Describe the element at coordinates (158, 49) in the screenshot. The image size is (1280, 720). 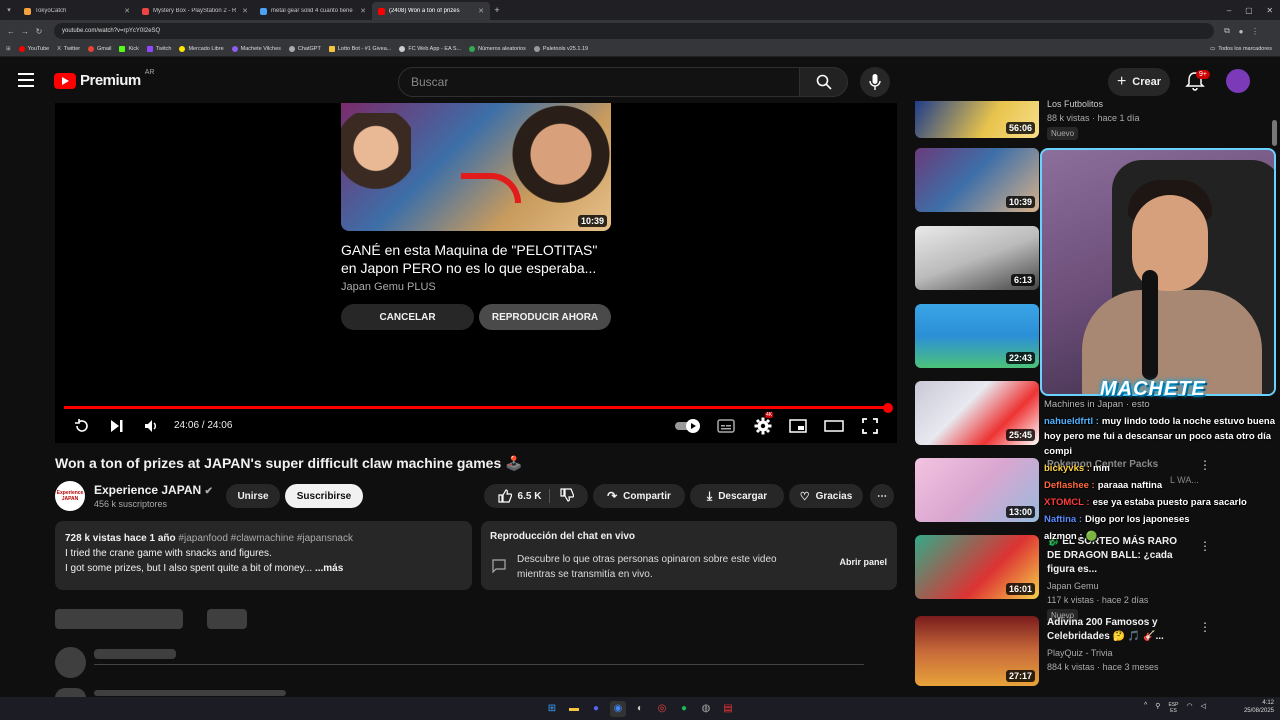
I see `bookmark-twitch: Twitch` at that location.